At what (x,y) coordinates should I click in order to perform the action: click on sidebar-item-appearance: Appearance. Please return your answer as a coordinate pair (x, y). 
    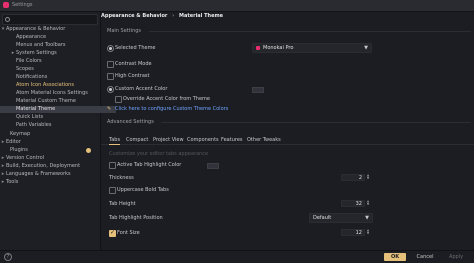
    Looking at the image, I should click on (58, 37).